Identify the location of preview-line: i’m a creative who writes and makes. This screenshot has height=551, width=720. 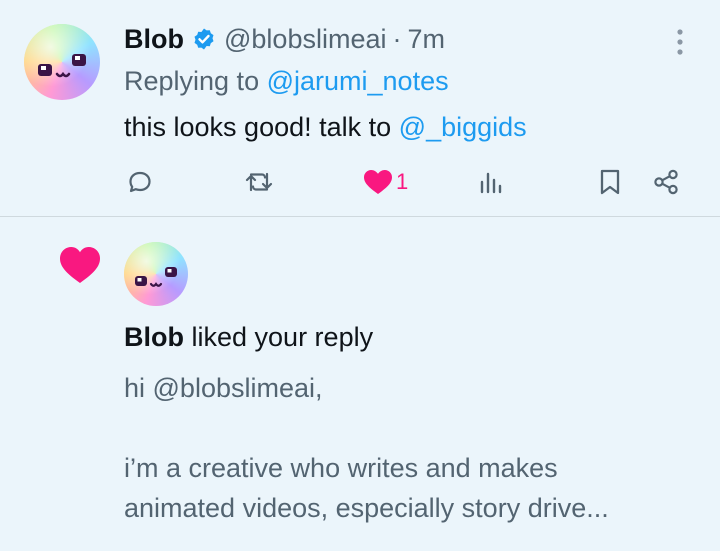
(341, 468).